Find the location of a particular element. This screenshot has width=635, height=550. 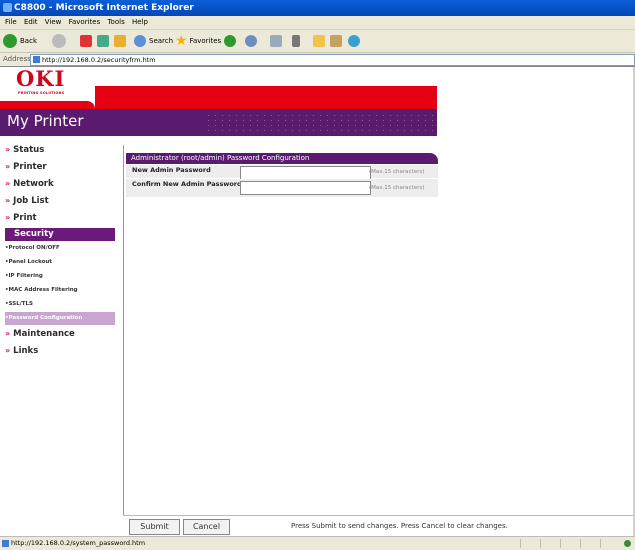

menu-edit: Edit is located at coordinates (31, 22).